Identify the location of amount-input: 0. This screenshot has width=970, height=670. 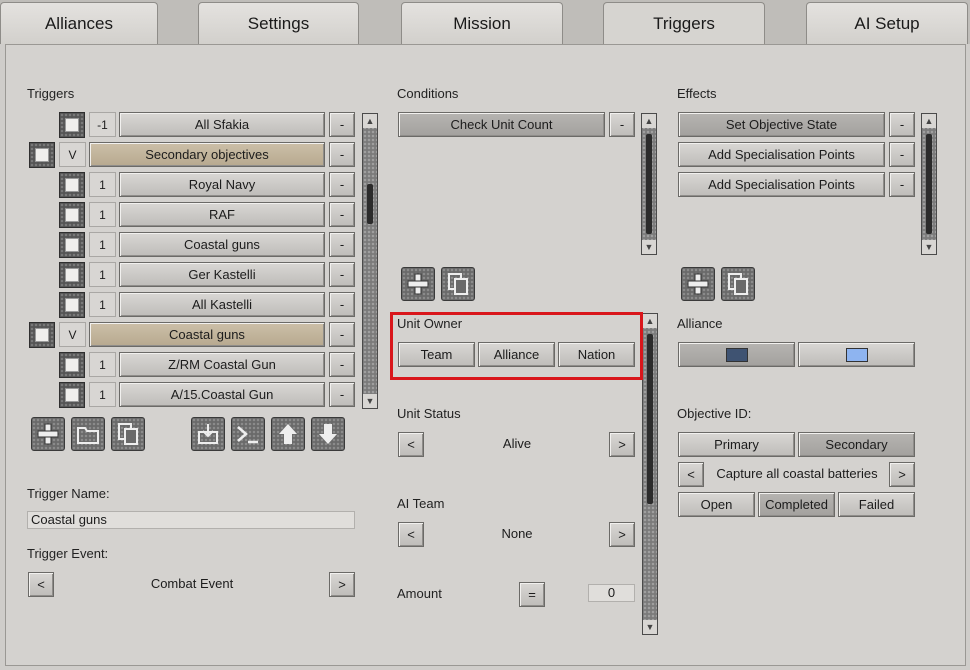
(611, 593).